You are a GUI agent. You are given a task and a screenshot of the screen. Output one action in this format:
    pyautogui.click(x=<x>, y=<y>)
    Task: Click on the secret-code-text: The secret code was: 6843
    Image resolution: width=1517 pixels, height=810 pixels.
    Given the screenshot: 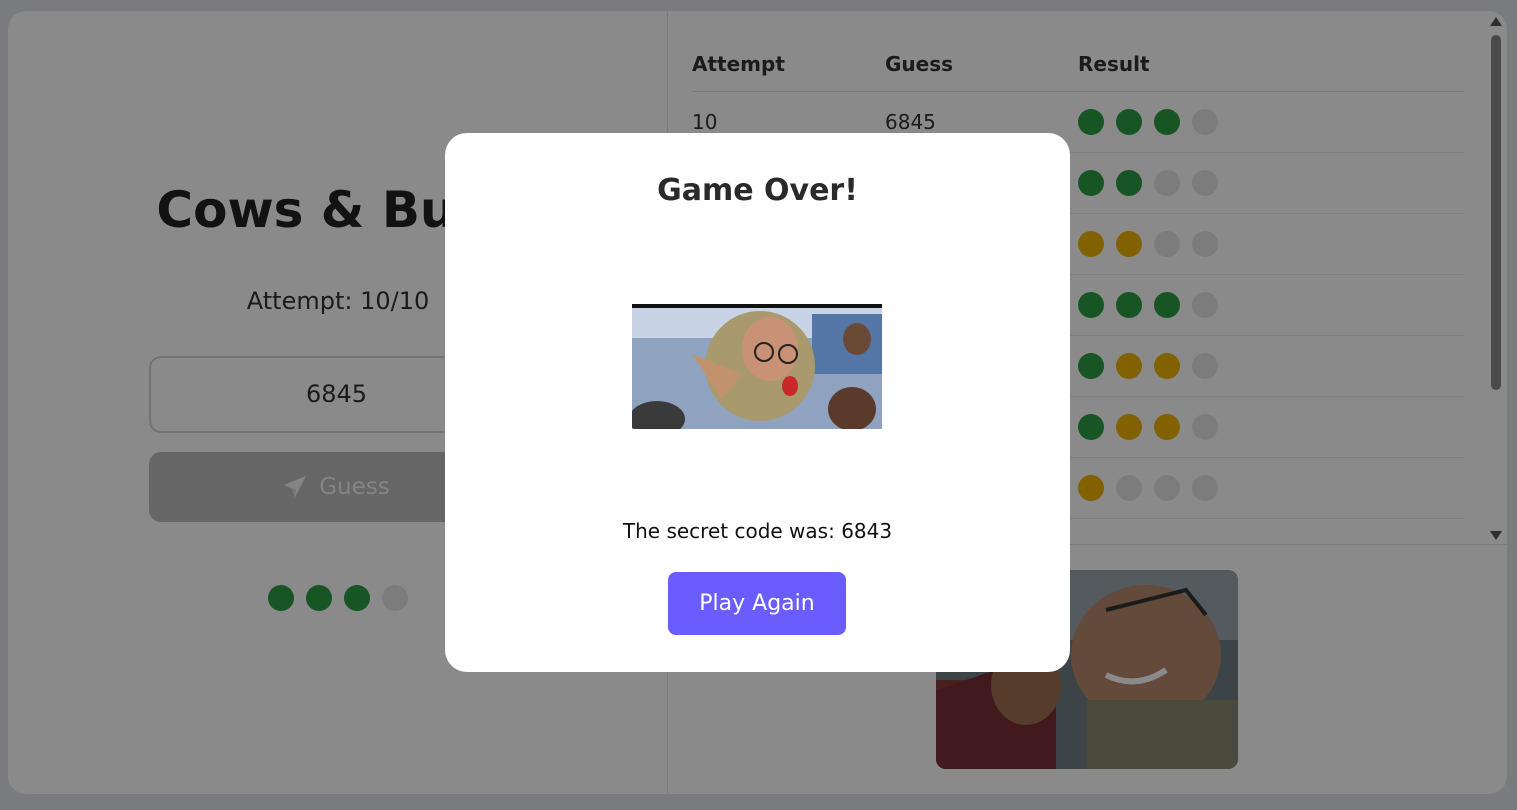 What is the action you would take?
    pyautogui.click(x=757, y=531)
    